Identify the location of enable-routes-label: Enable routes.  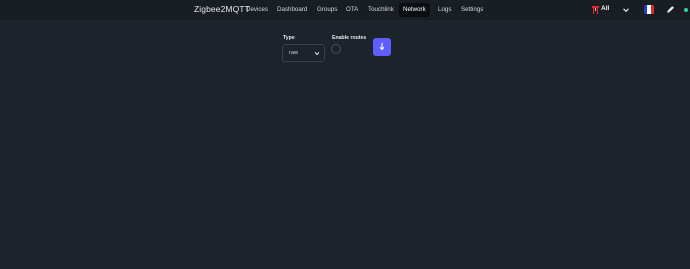
(349, 38).